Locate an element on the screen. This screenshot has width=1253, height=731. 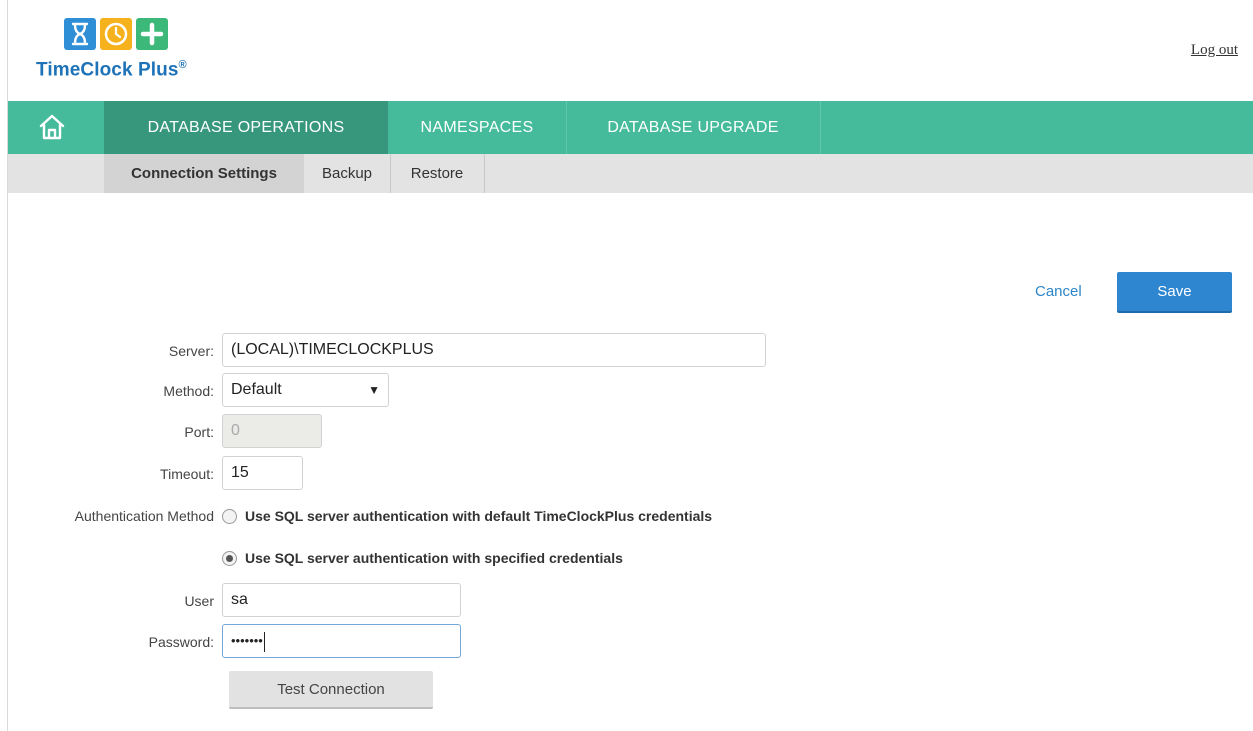
cancel-button: Cancel is located at coordinates (1058, 291).